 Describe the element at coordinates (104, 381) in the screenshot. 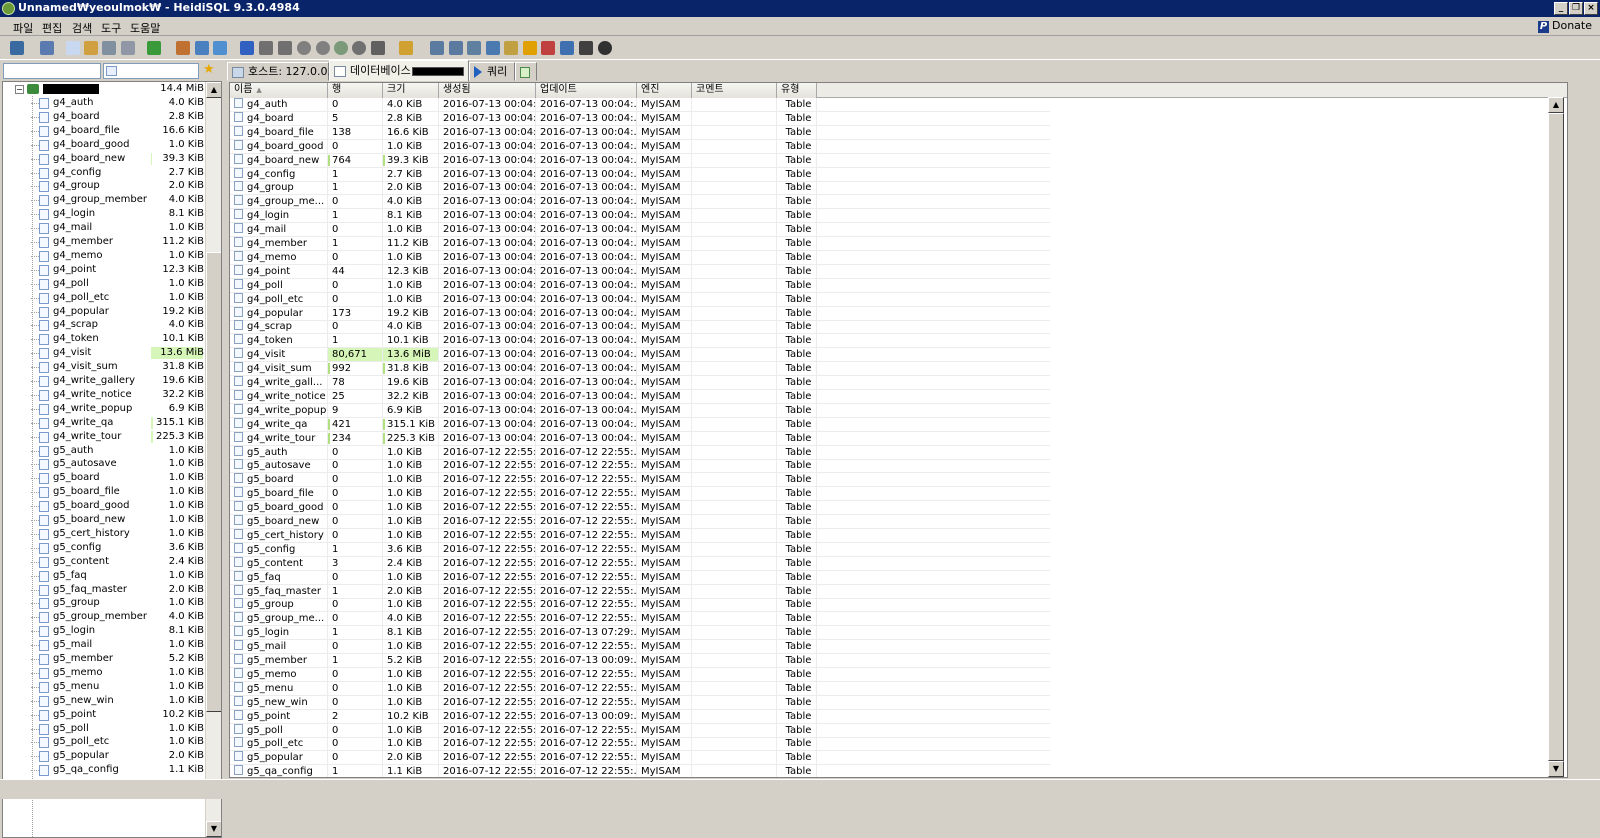

I see `tree-table-node: g4_write_gallery 19.6 KiB` at that location.